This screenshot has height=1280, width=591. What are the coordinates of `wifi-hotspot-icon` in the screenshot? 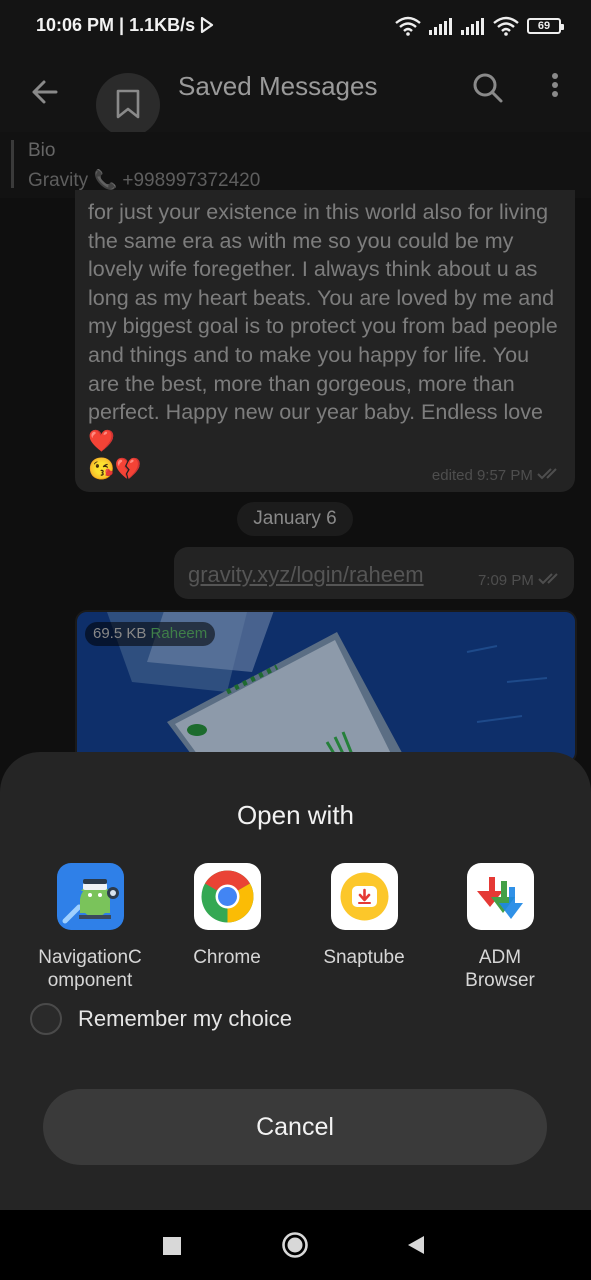 It's located at (506, 26).